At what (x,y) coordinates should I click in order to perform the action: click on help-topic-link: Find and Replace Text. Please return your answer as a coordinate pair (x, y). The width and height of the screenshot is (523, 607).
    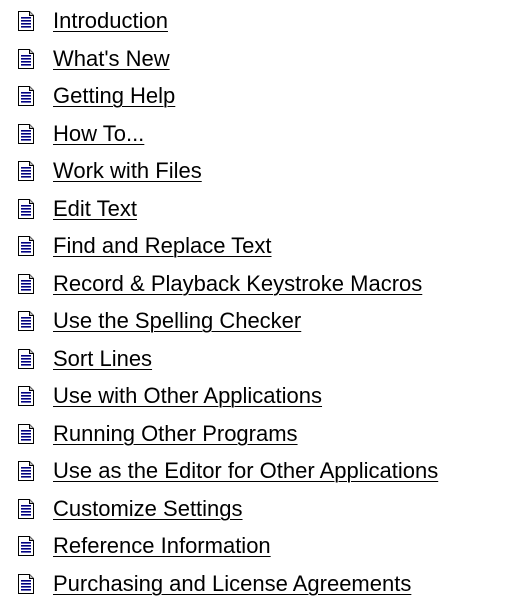
    Looking at the image, I should click on (162, 246).